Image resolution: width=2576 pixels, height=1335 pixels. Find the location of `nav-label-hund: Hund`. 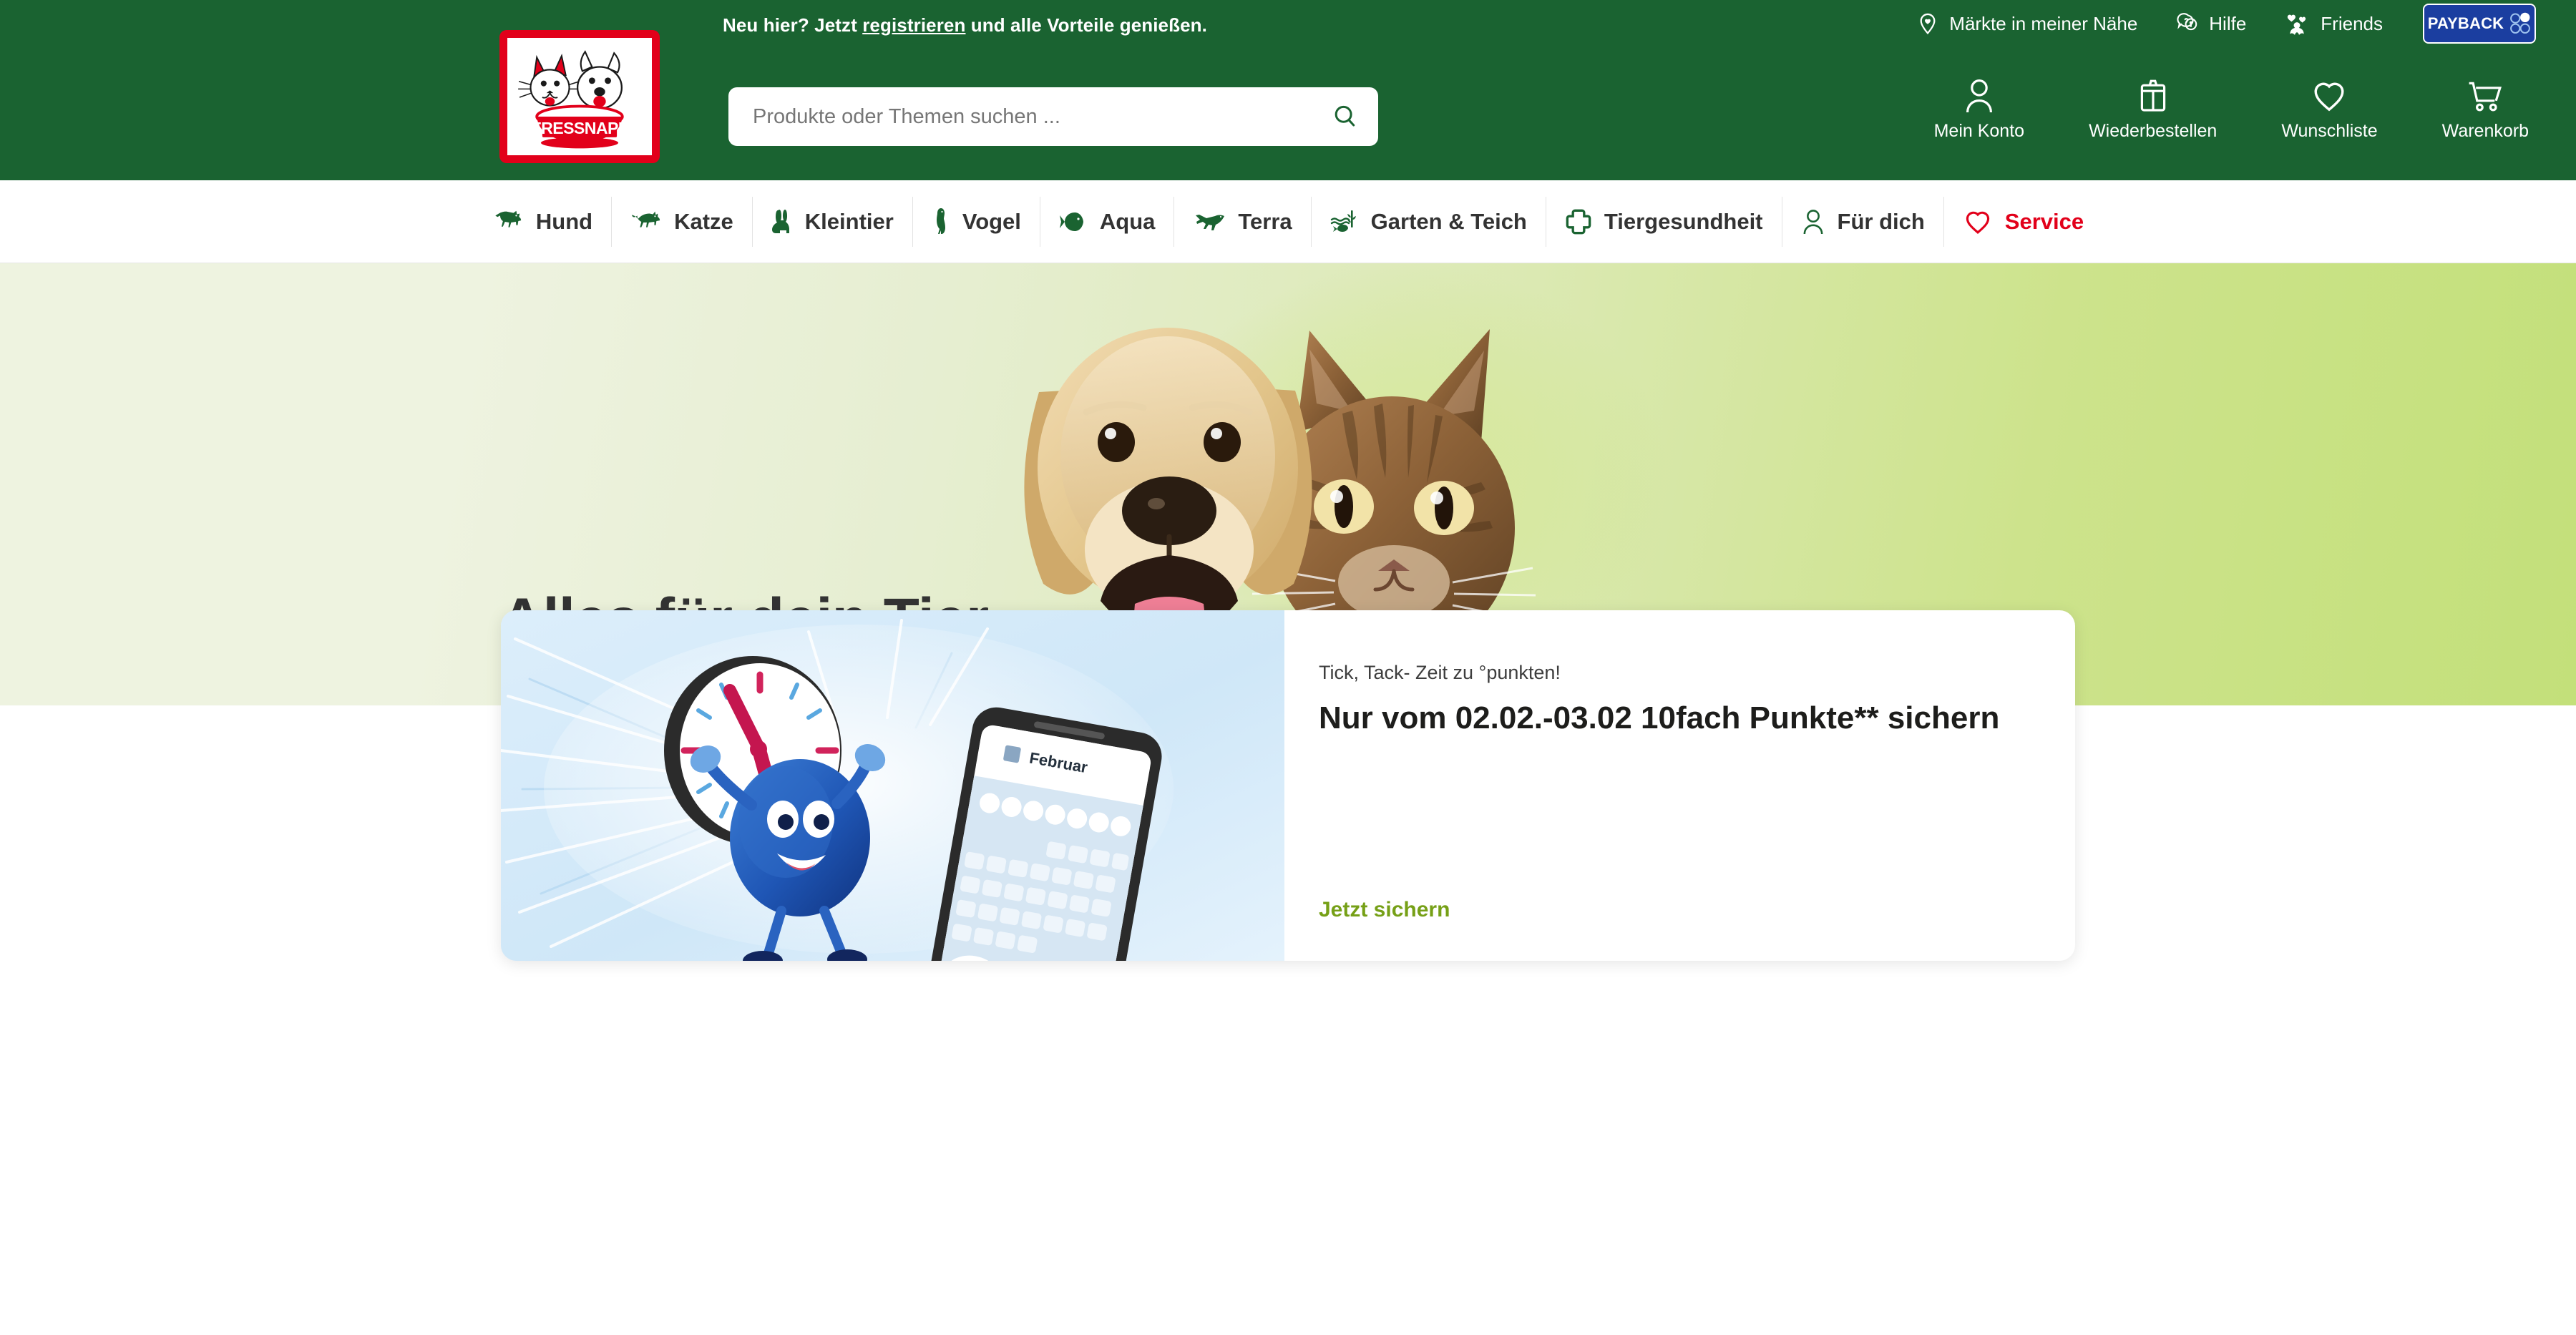

nav-label-hund: Hund is located at coordinates (564, 221).